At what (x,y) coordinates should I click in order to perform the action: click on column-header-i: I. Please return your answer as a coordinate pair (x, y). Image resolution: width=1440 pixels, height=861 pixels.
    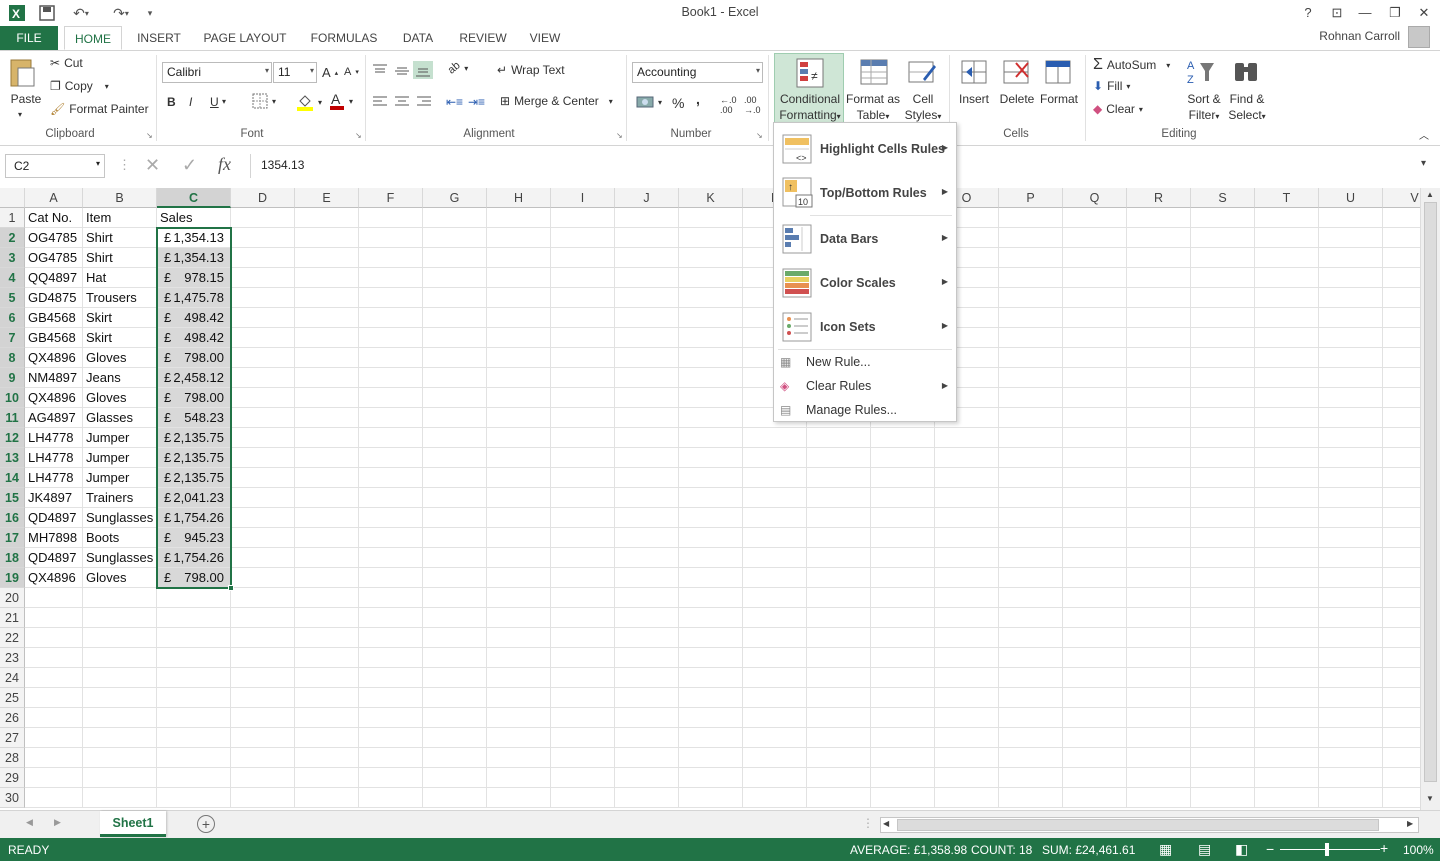
    Looking at the image, I should click on (583, 198).